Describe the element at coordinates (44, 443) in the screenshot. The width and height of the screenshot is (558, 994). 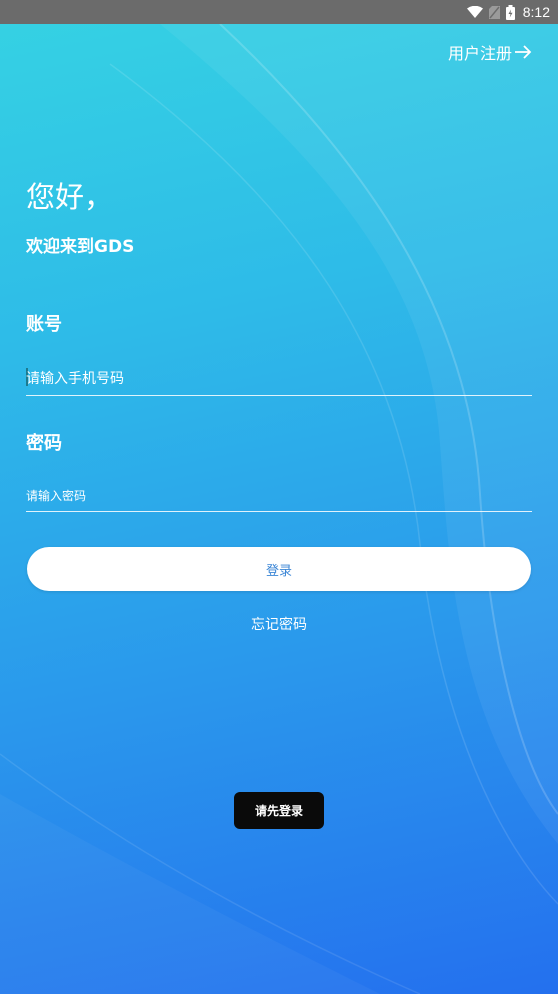
I see `password-label: 密码` at that location.